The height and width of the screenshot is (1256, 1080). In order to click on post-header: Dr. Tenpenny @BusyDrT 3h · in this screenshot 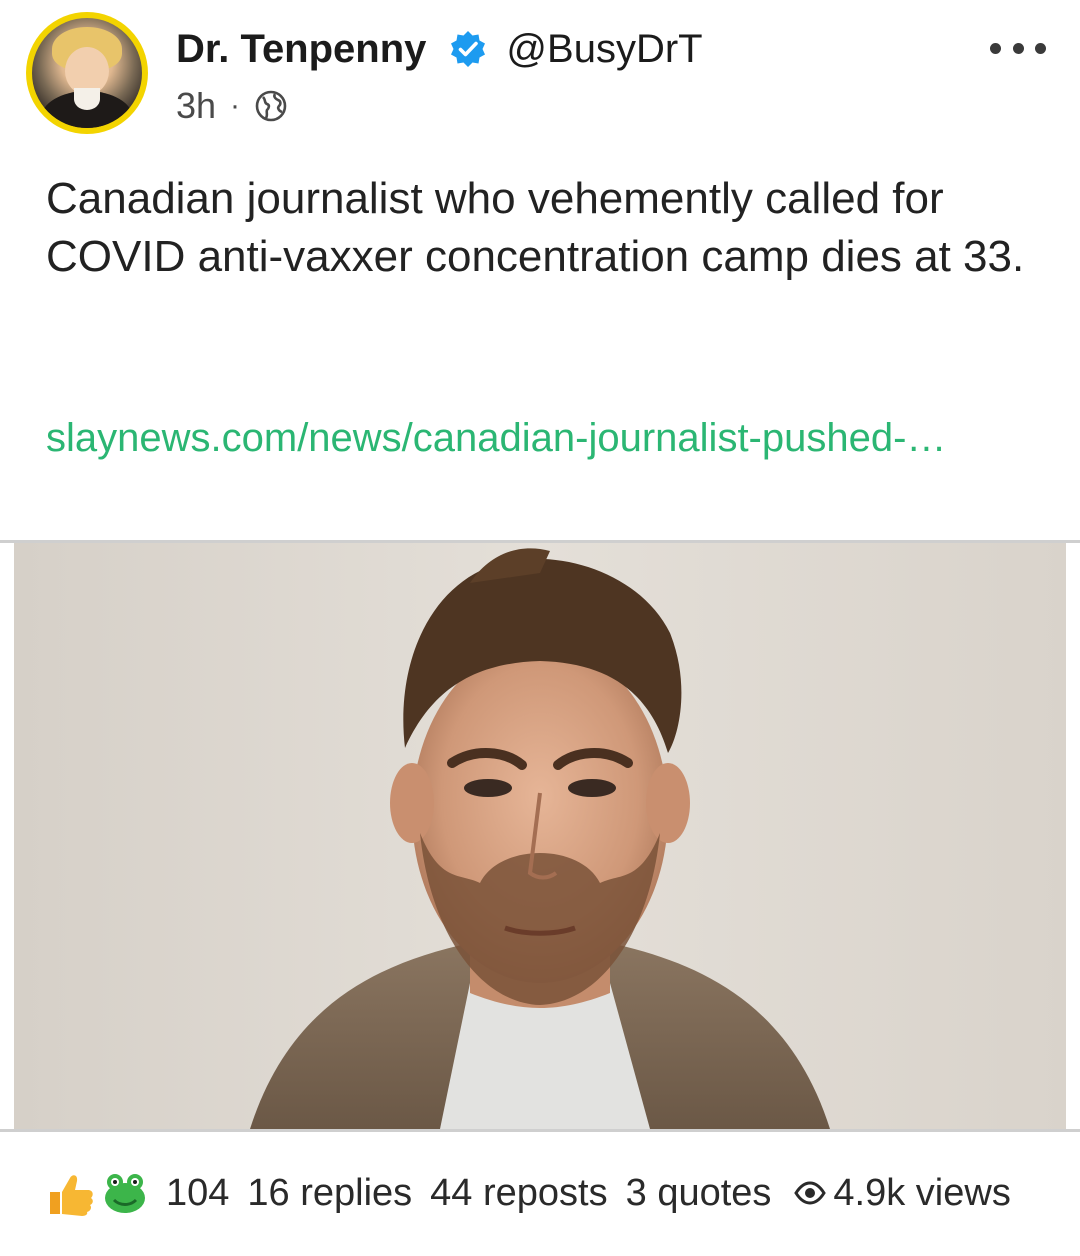, I will do `click(540, 75)`.